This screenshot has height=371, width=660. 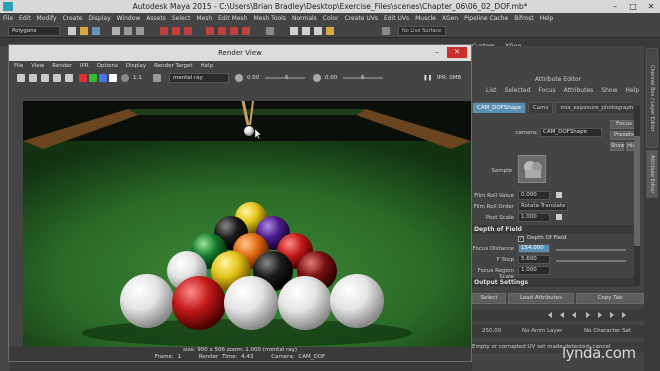 What do you see at coordinates (8, 18) in the screenshot?
I see `menu-file: File` at bounding box center [8, 18].